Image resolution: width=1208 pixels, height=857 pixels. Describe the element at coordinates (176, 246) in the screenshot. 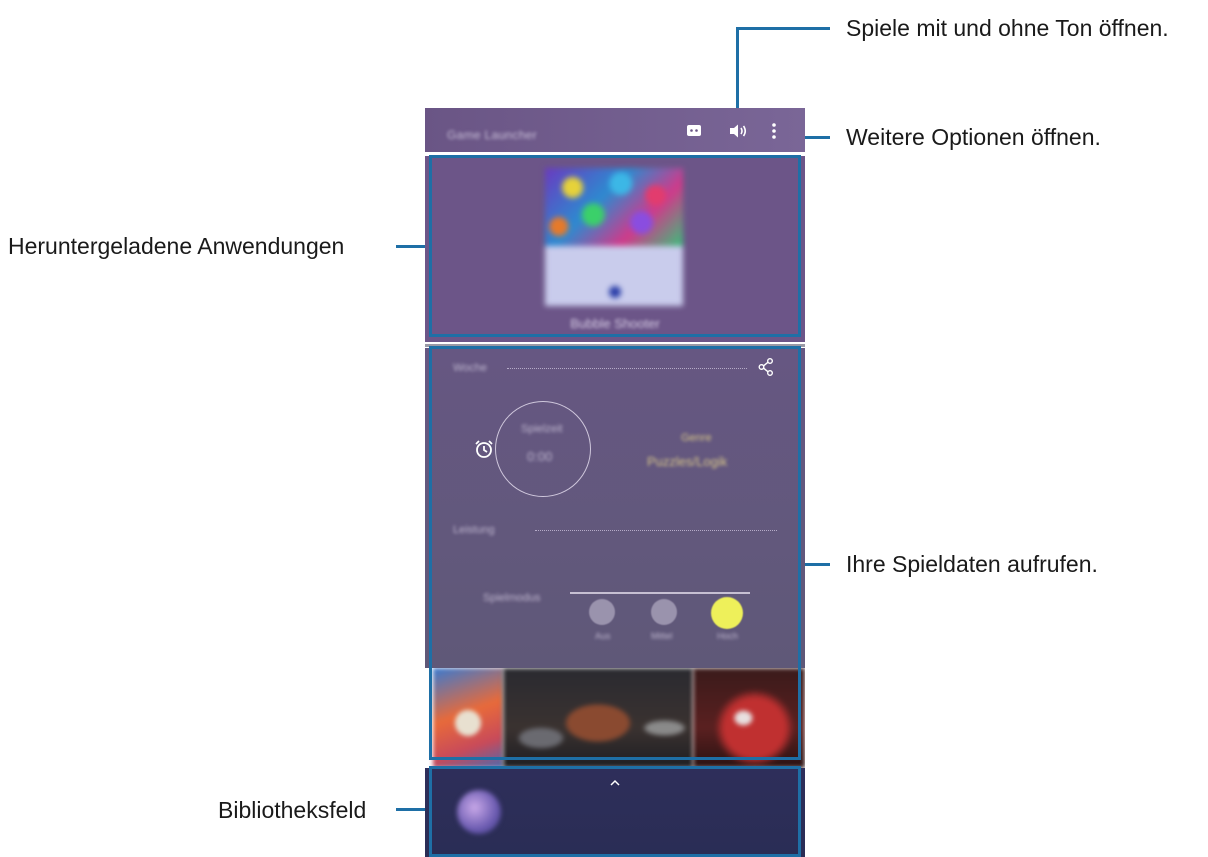

I see `callout-downloaded-apps: Heruntergeladene Anwendungen` at that location.